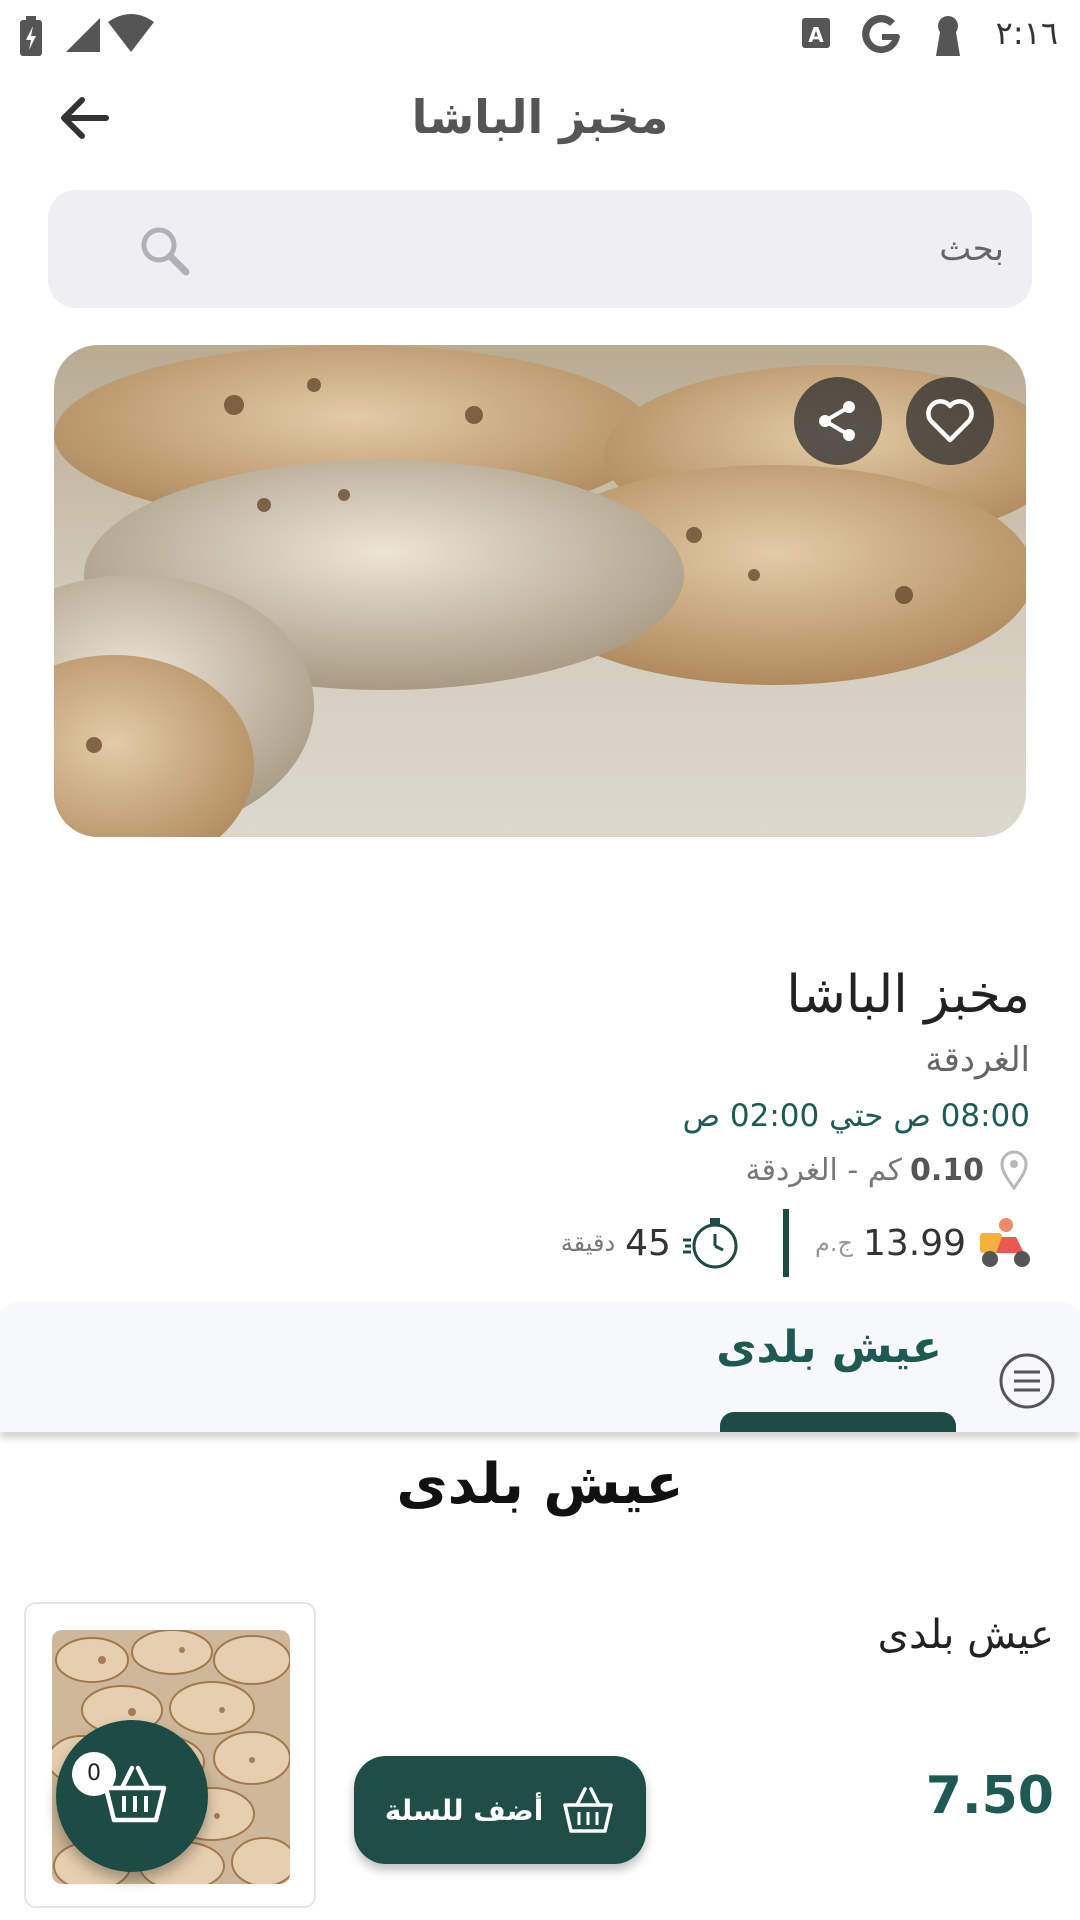  What do you see at coordinates (131, 33) in the screenshot?
I see `wifi-icon` at bounding box center [131, 33].